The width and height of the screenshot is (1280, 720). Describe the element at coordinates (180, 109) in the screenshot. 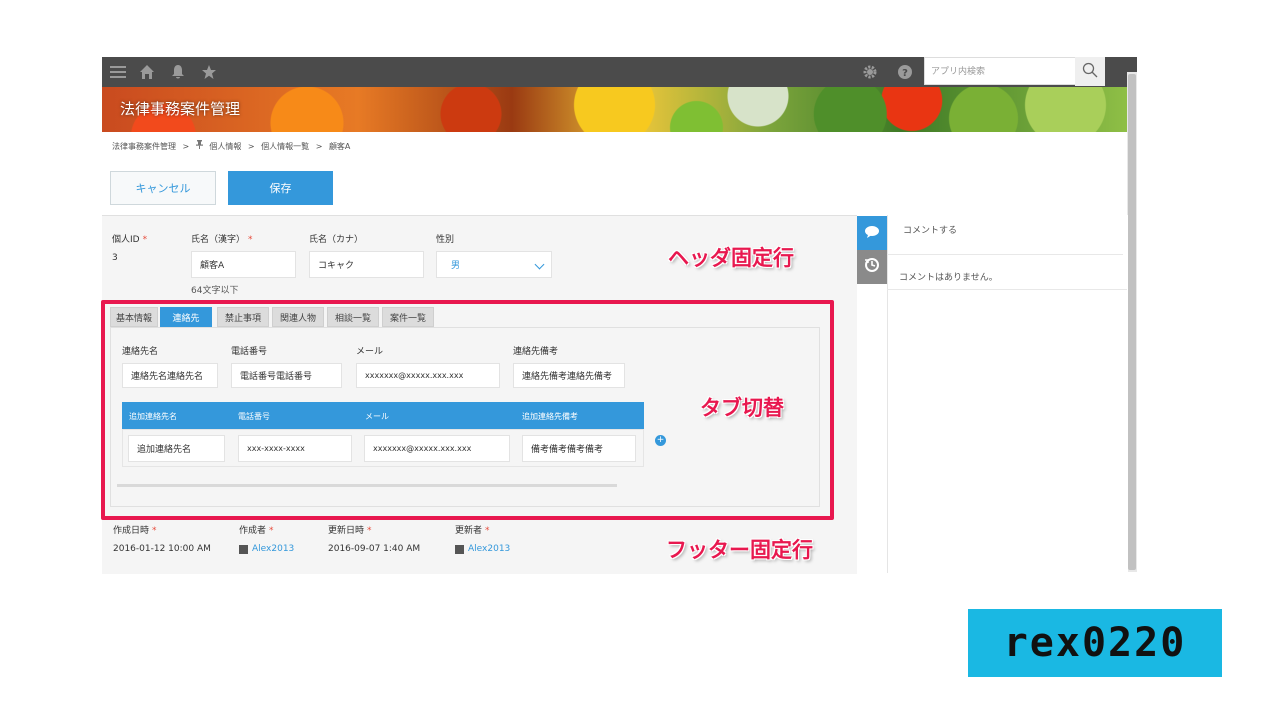

I see `app-title: 法律事務案件管理` at that location.